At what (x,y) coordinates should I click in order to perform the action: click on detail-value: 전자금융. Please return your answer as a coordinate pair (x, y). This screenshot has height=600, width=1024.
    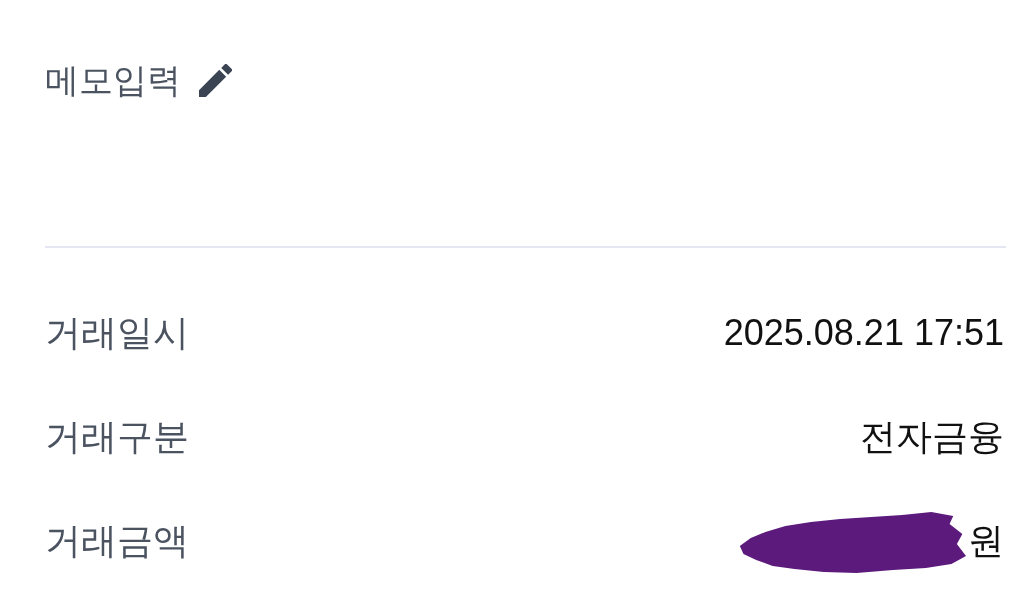
    Looking at the image, I should click on (932, 436).